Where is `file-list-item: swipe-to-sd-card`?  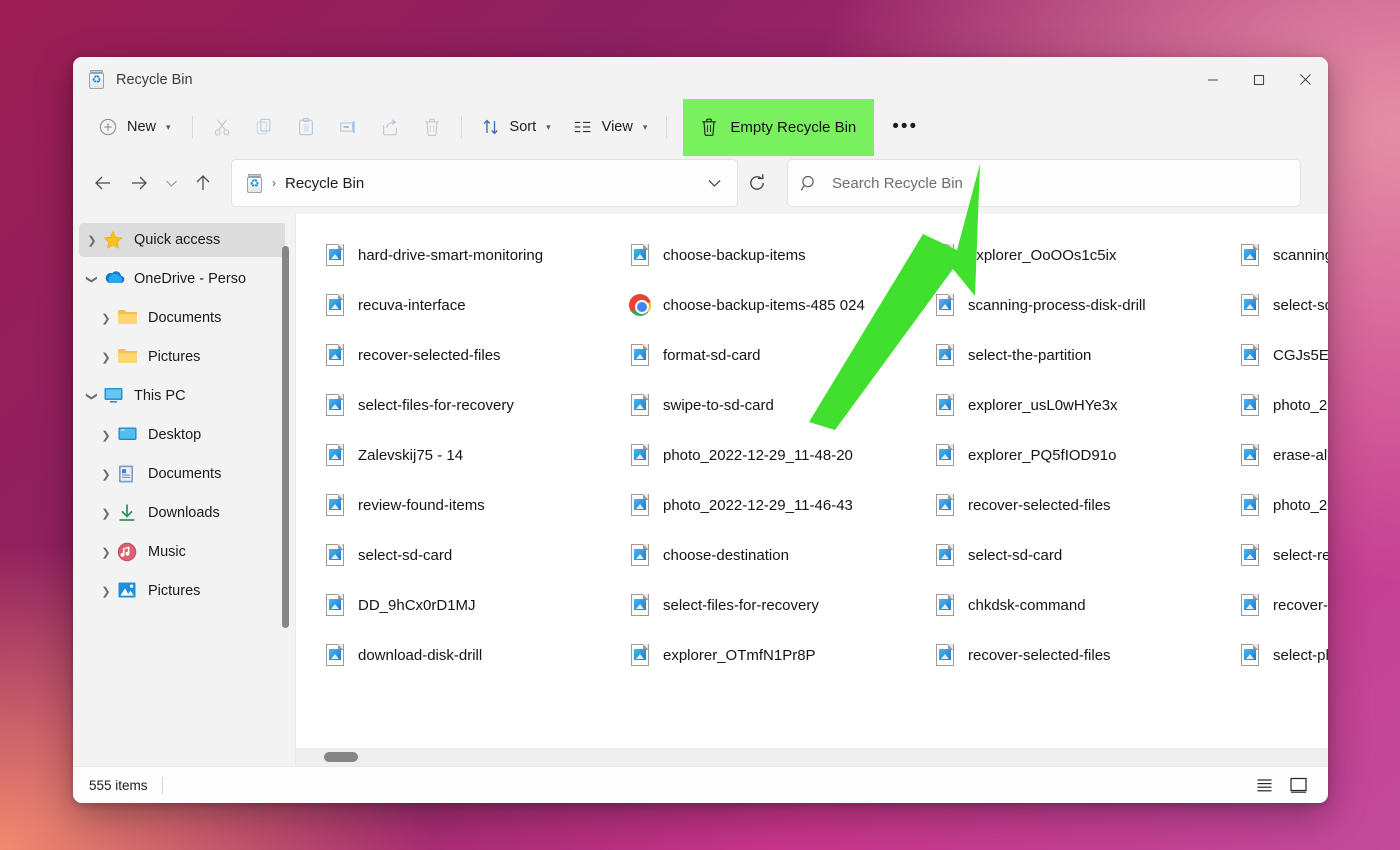
file-list-item: swipe-to-sd-card is located at coordinates (771, 405).